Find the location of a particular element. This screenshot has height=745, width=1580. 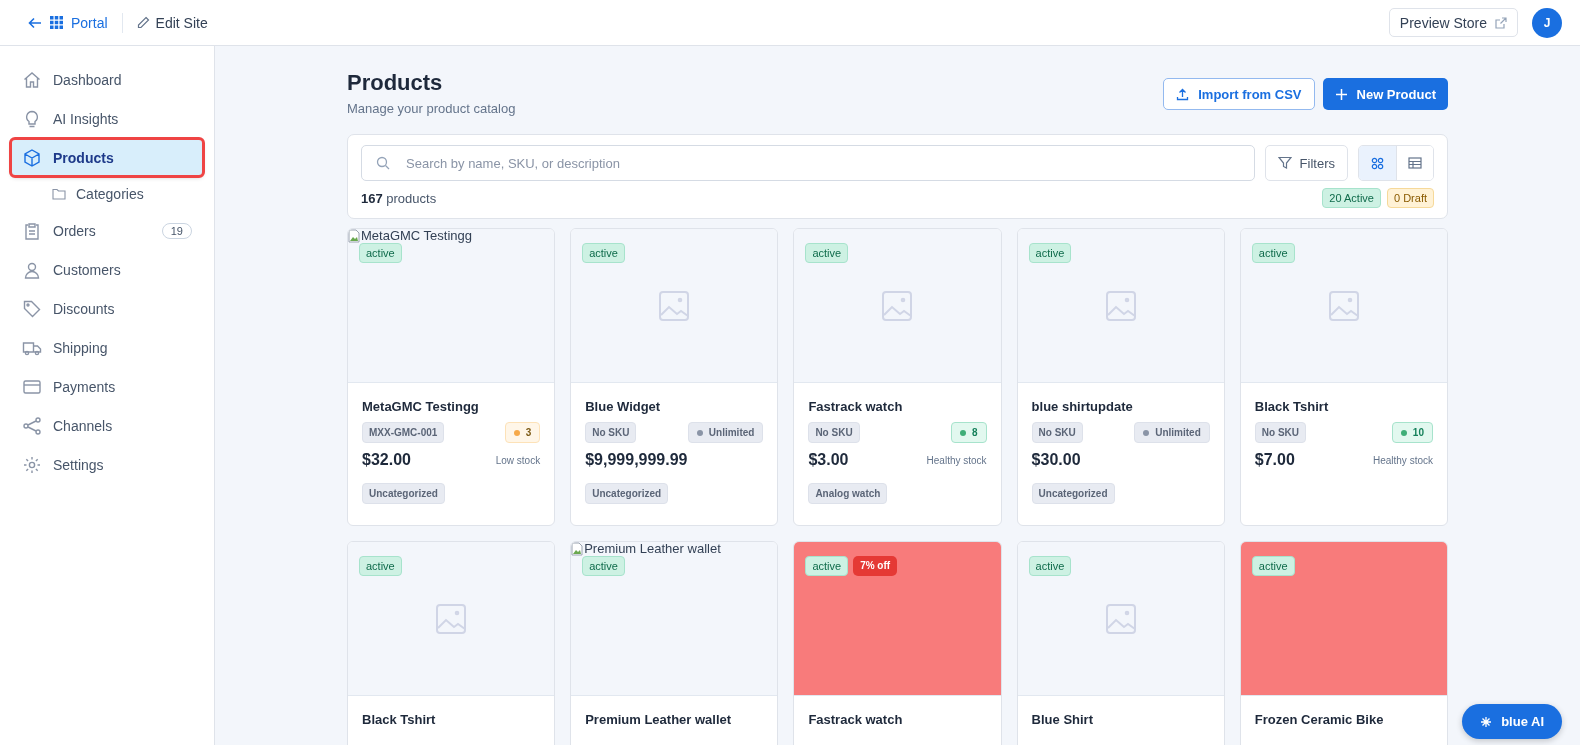

sidebar-item: Shipping is located at coordinates (107, 347).